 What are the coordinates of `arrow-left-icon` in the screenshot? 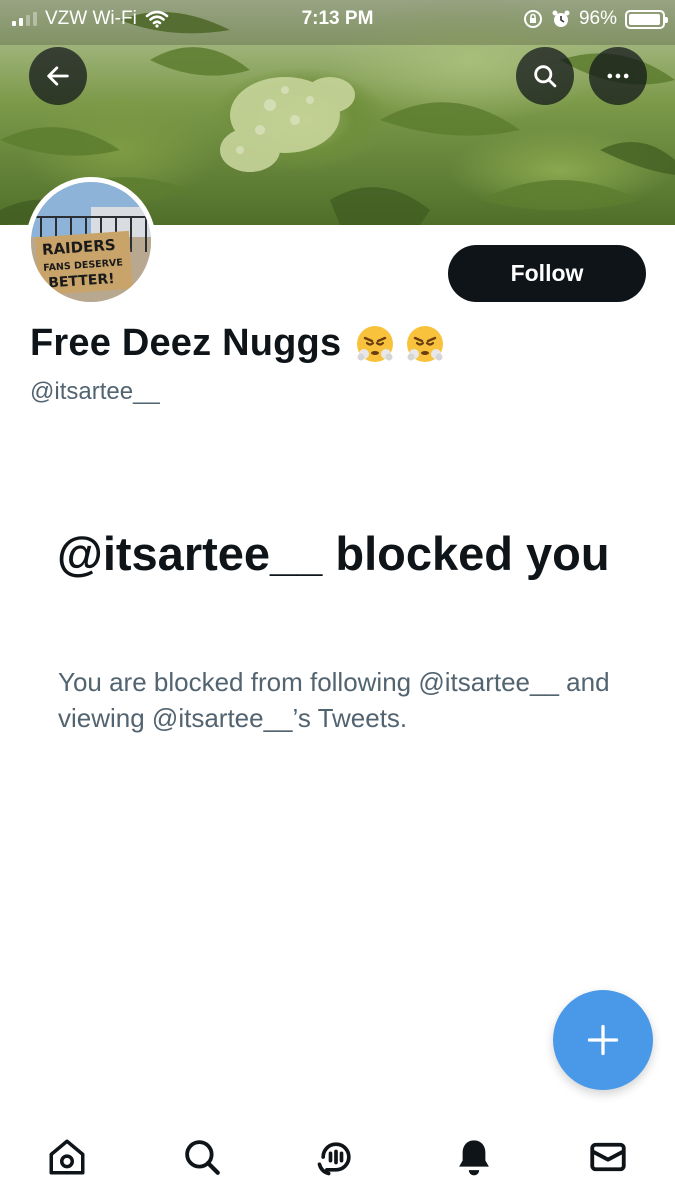 It's located at (58, 76).